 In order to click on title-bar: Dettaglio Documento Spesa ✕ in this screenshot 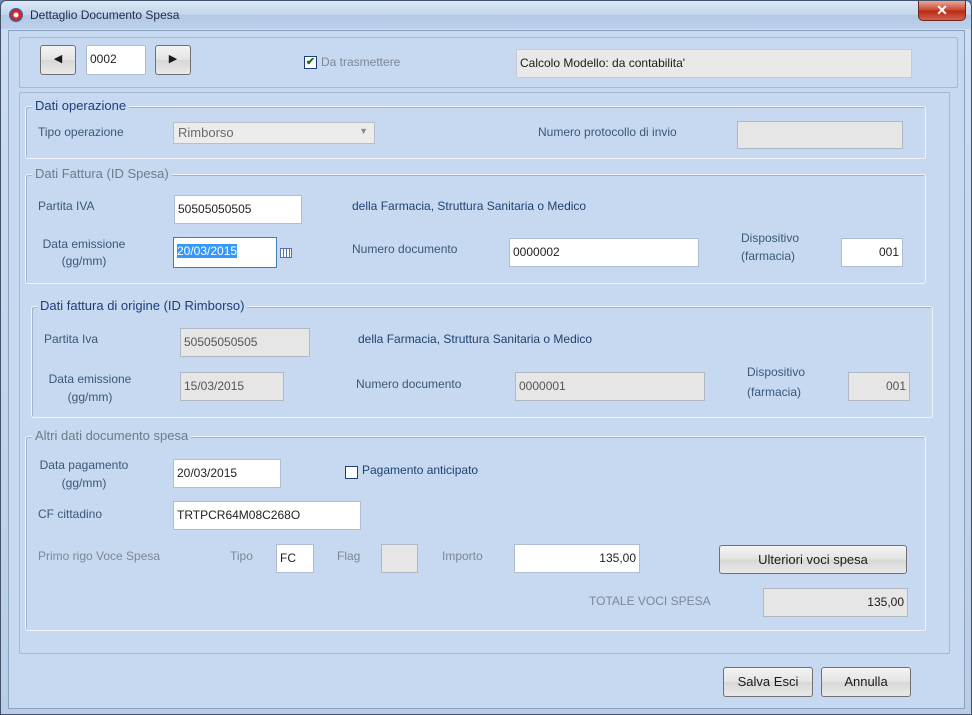, I will do `click(486, 15)`.